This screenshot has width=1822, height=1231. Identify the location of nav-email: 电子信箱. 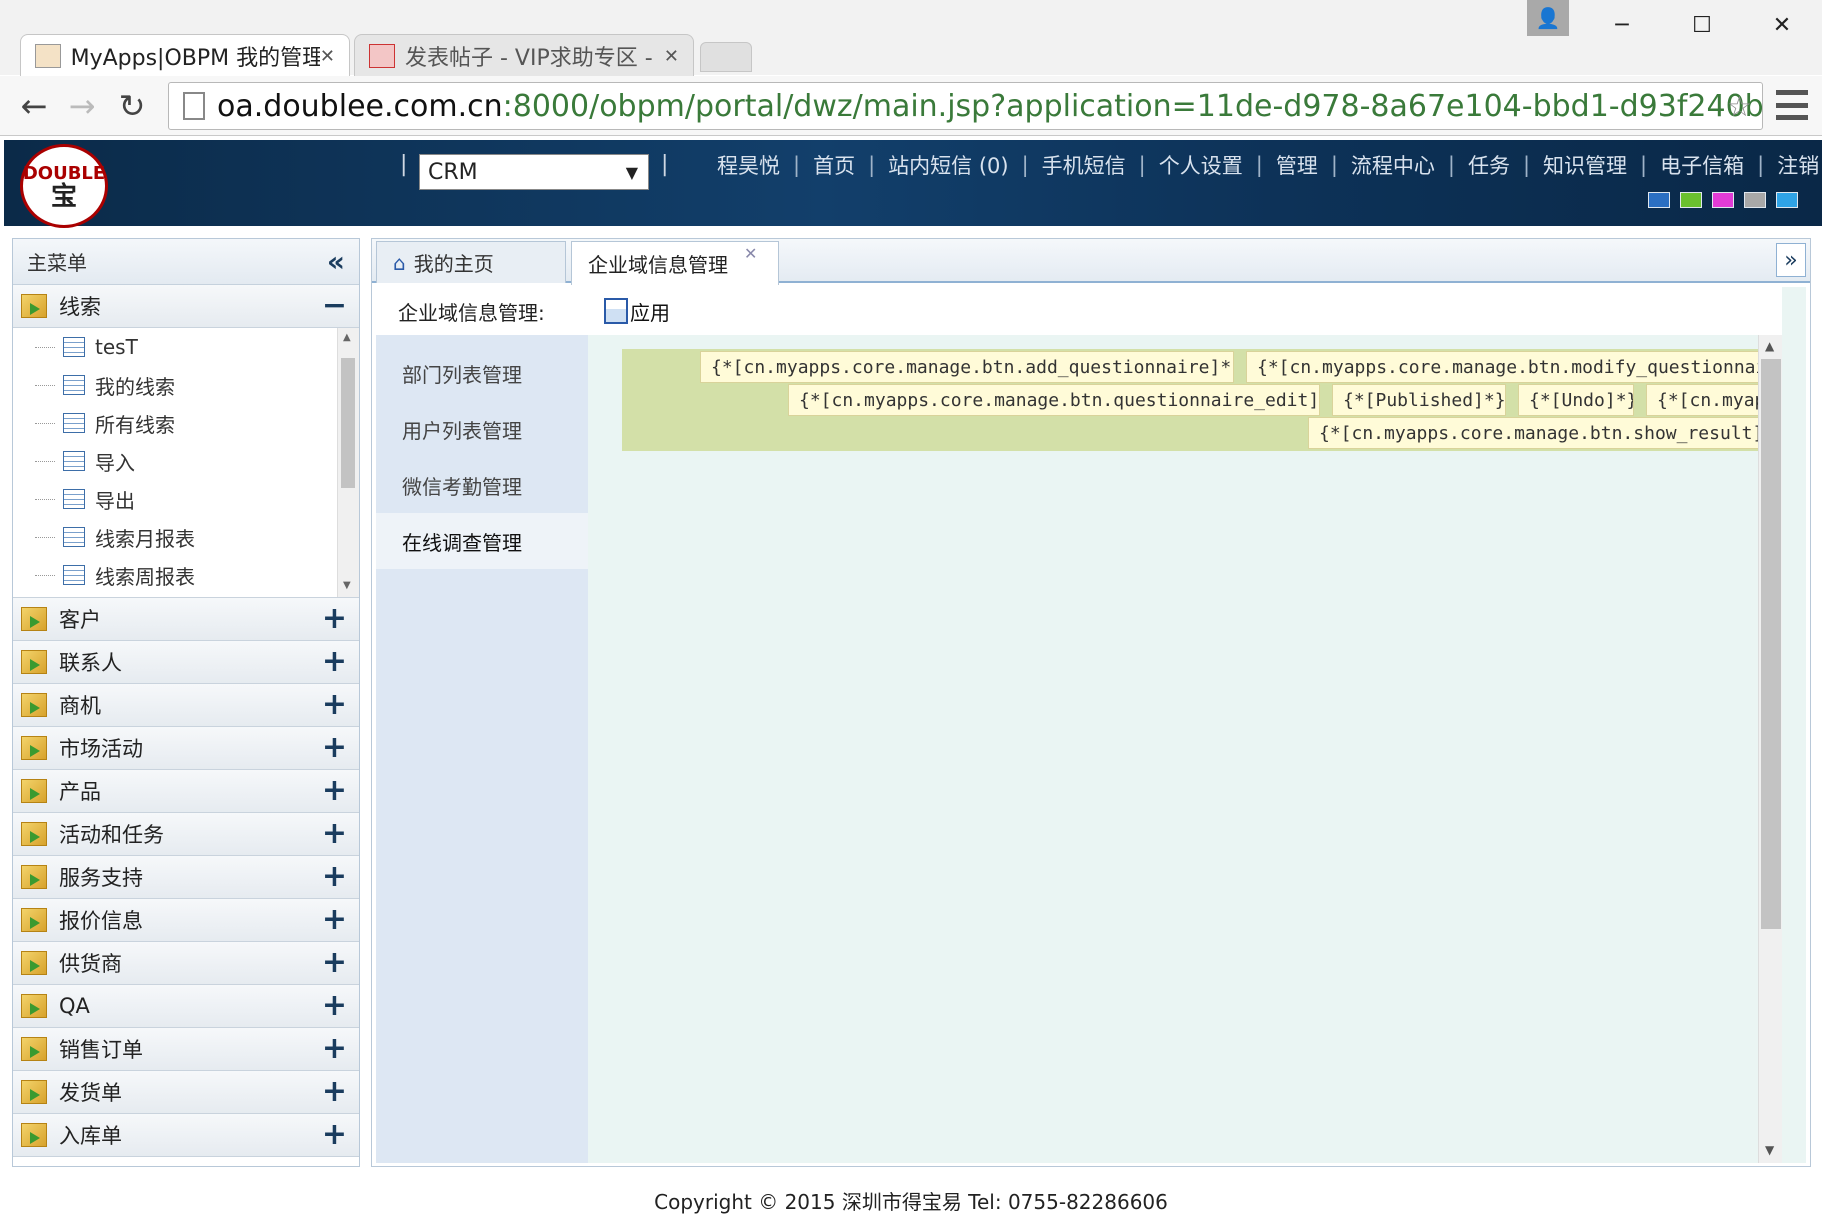
(1702, 165).